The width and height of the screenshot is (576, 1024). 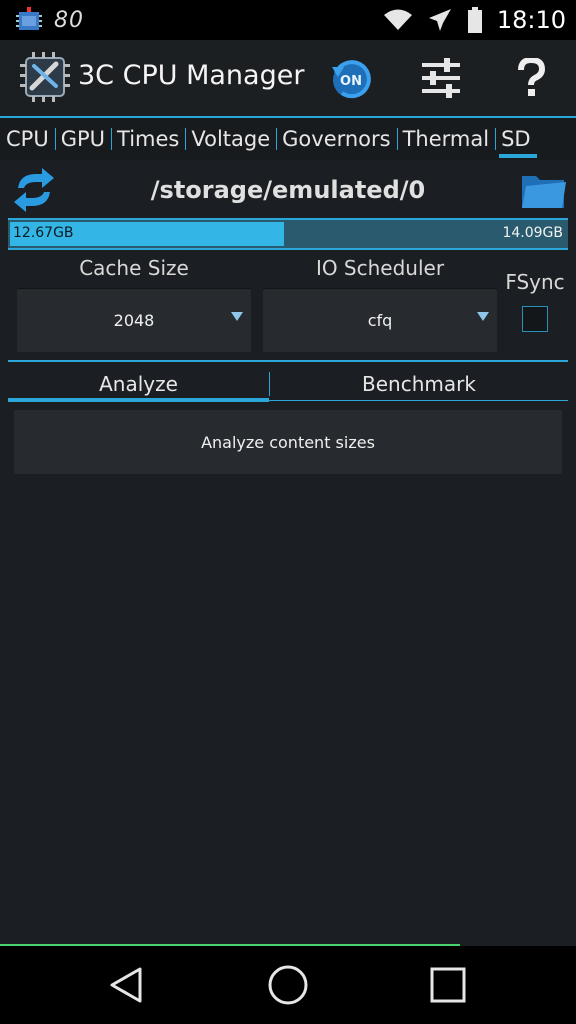 I want to click on io-scheduler-label: IO Scheduler, so click(x=380, y=268).